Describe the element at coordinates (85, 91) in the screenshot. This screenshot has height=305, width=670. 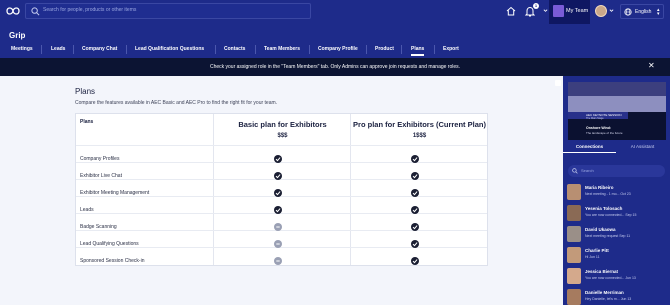
I see `section-title: Plans` at that location.